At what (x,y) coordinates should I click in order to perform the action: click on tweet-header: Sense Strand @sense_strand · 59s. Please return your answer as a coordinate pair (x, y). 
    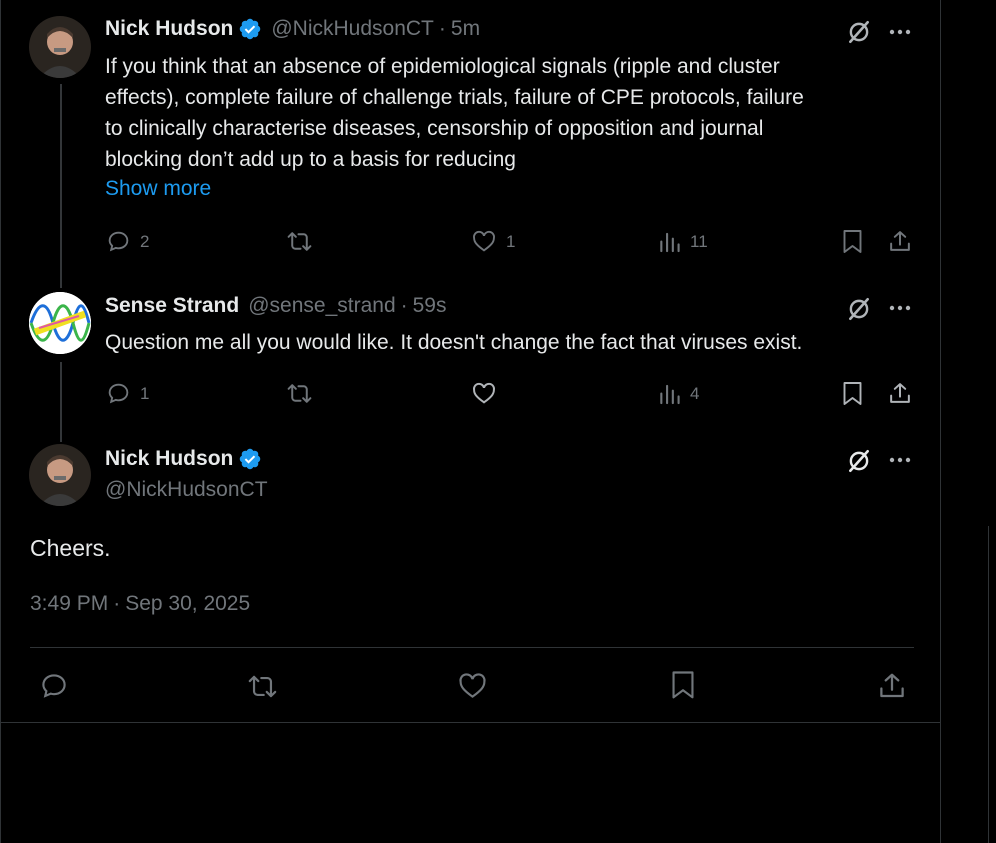
    Looking at the image, I should click on (275, 306).